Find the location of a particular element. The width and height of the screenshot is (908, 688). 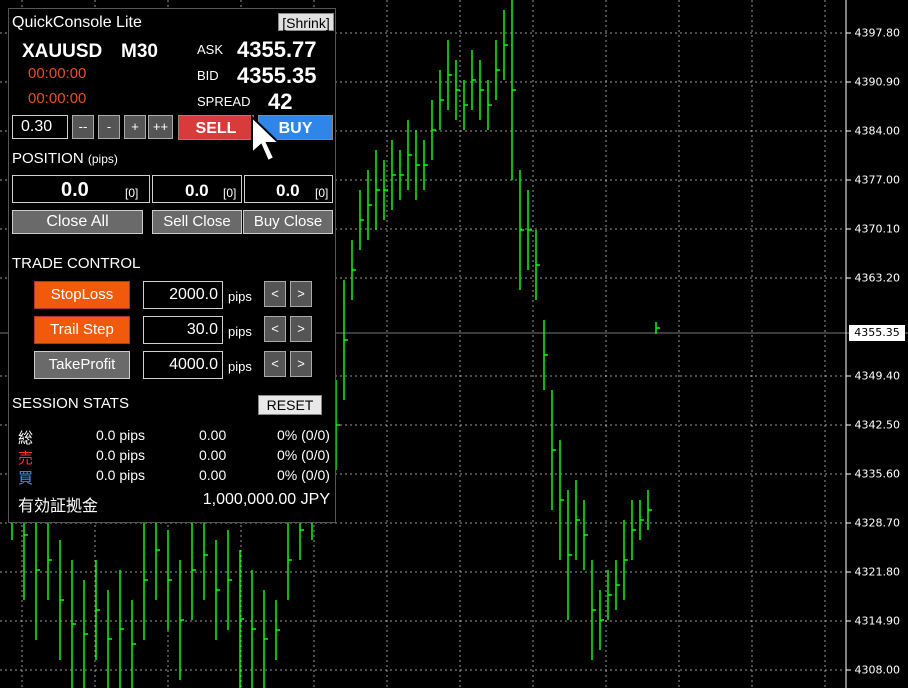

position-buy-box: 0.0 [0] is located at coordinates (288, 189).